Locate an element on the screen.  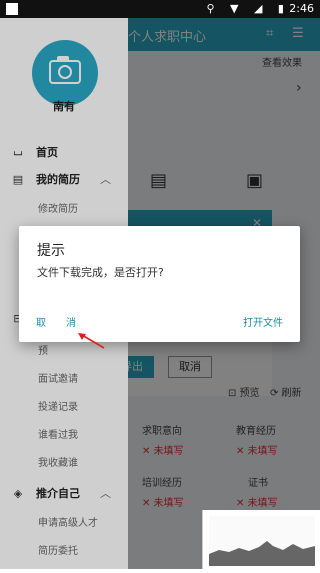
notification-icon is located at coordinates (12, 9).